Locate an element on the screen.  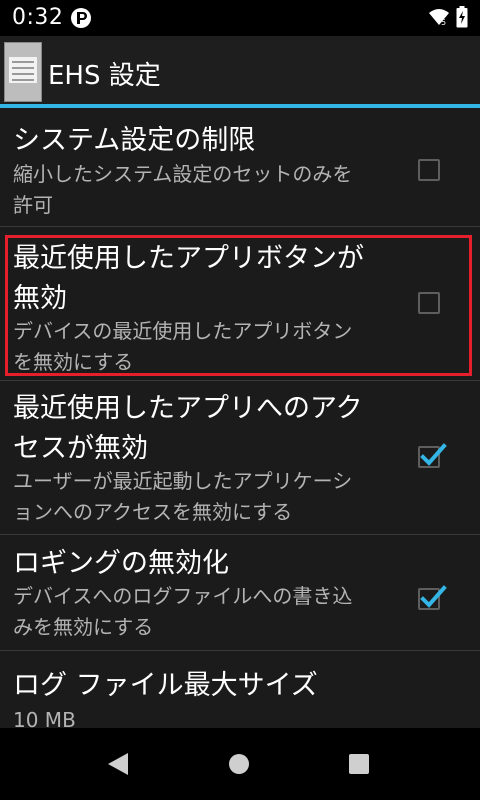
status-icons: 5 is located at coordinates (448, 19).